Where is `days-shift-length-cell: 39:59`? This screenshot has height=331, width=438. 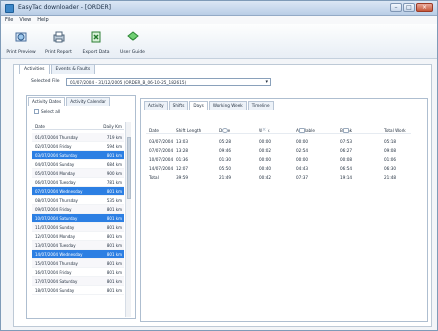
days-shift-length-cell: 39:59 is located at coordinates (182, 177).